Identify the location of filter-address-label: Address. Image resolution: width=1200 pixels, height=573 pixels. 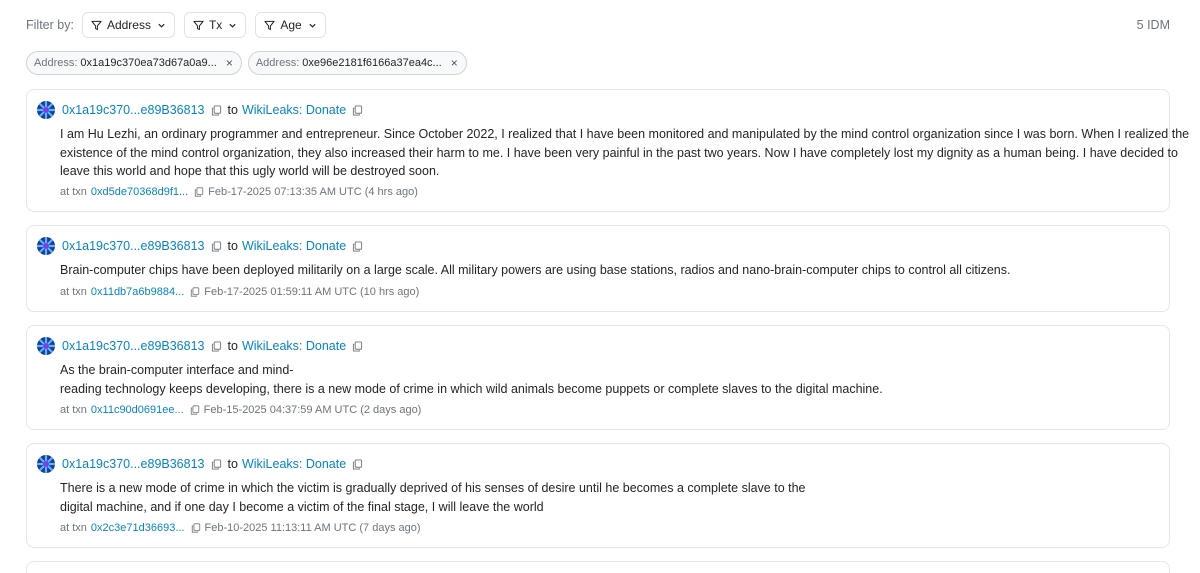
(128, 25).